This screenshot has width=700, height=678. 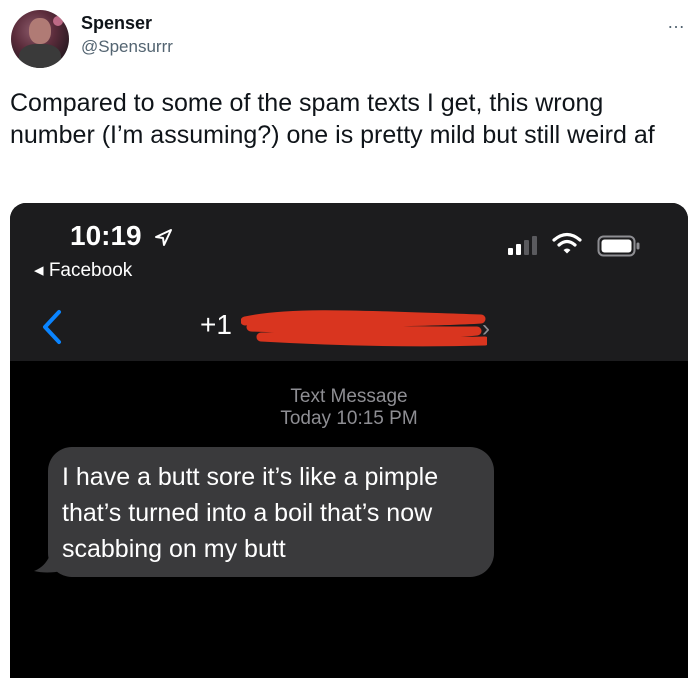 What do you see at coordinates (164, 237) in the screenshot?
I see `location-arrow-icon` at bounding box center [164, 237].